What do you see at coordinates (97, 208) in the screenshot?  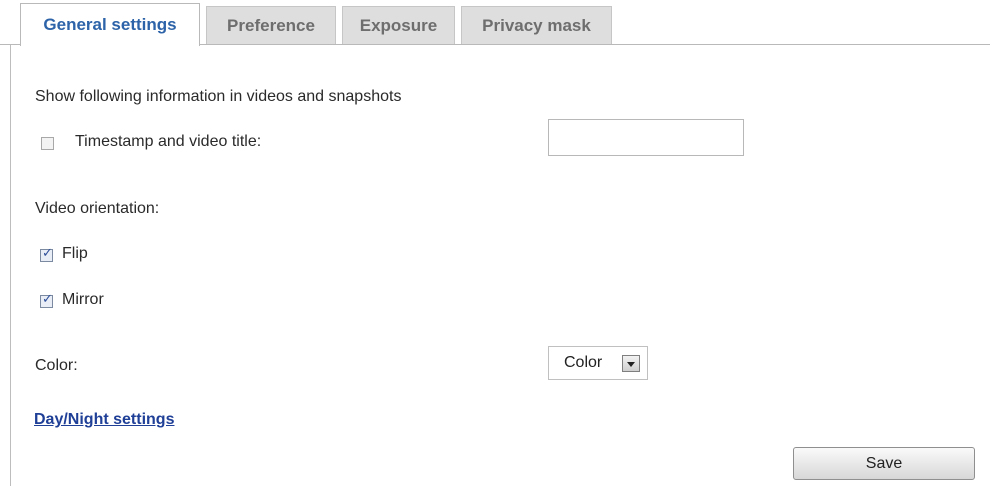 I see `video-orientation-heading: Video orientation:` at bounding box center [97, 208].